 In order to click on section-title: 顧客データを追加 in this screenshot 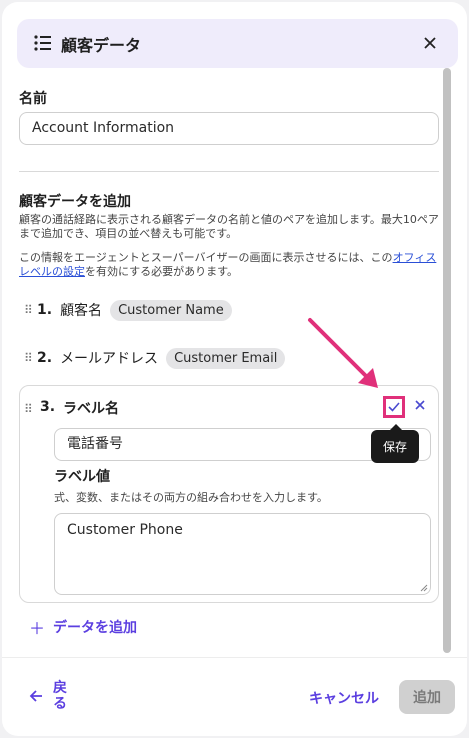, I will do `click(75, 202)`.